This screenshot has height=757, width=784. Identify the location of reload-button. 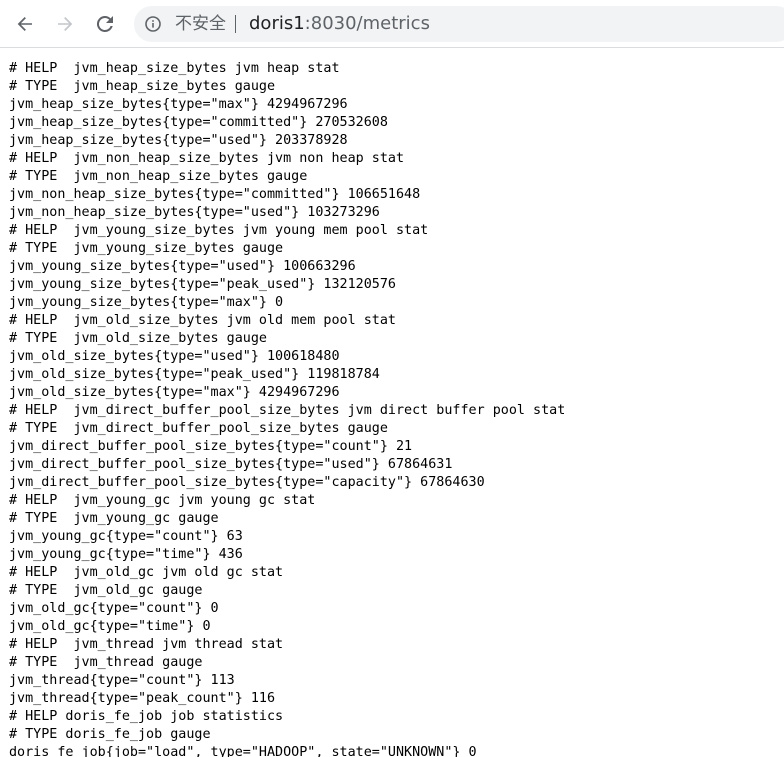
(105, 24).